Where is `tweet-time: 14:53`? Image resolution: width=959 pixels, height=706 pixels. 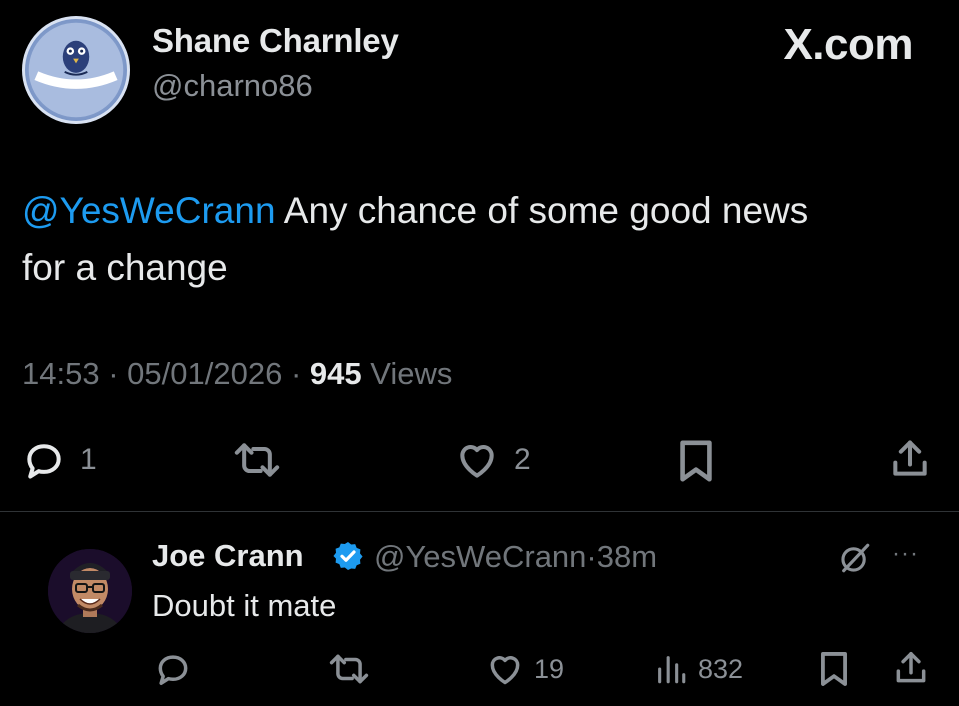 tweet-time: 14:53 is located at coordinates (61, 373).